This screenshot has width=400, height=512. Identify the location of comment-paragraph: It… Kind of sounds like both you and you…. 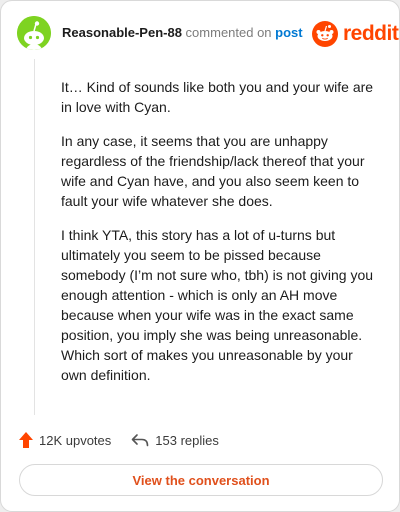
(217, 97).